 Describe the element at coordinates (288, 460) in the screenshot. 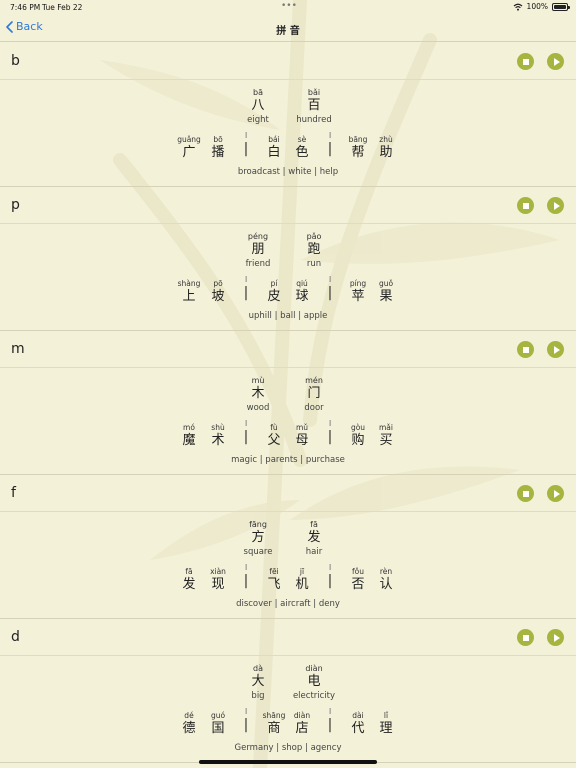

I see `compound-gloss-line: magic | parents | purchase` at that location.